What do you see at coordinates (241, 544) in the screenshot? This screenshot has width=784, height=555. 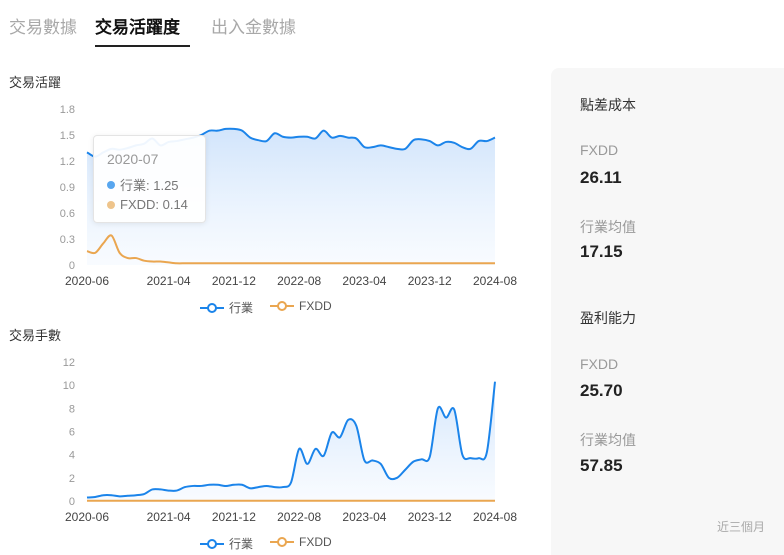 I see `legend-industry-label: 行業` at bounding box center [241, 544].